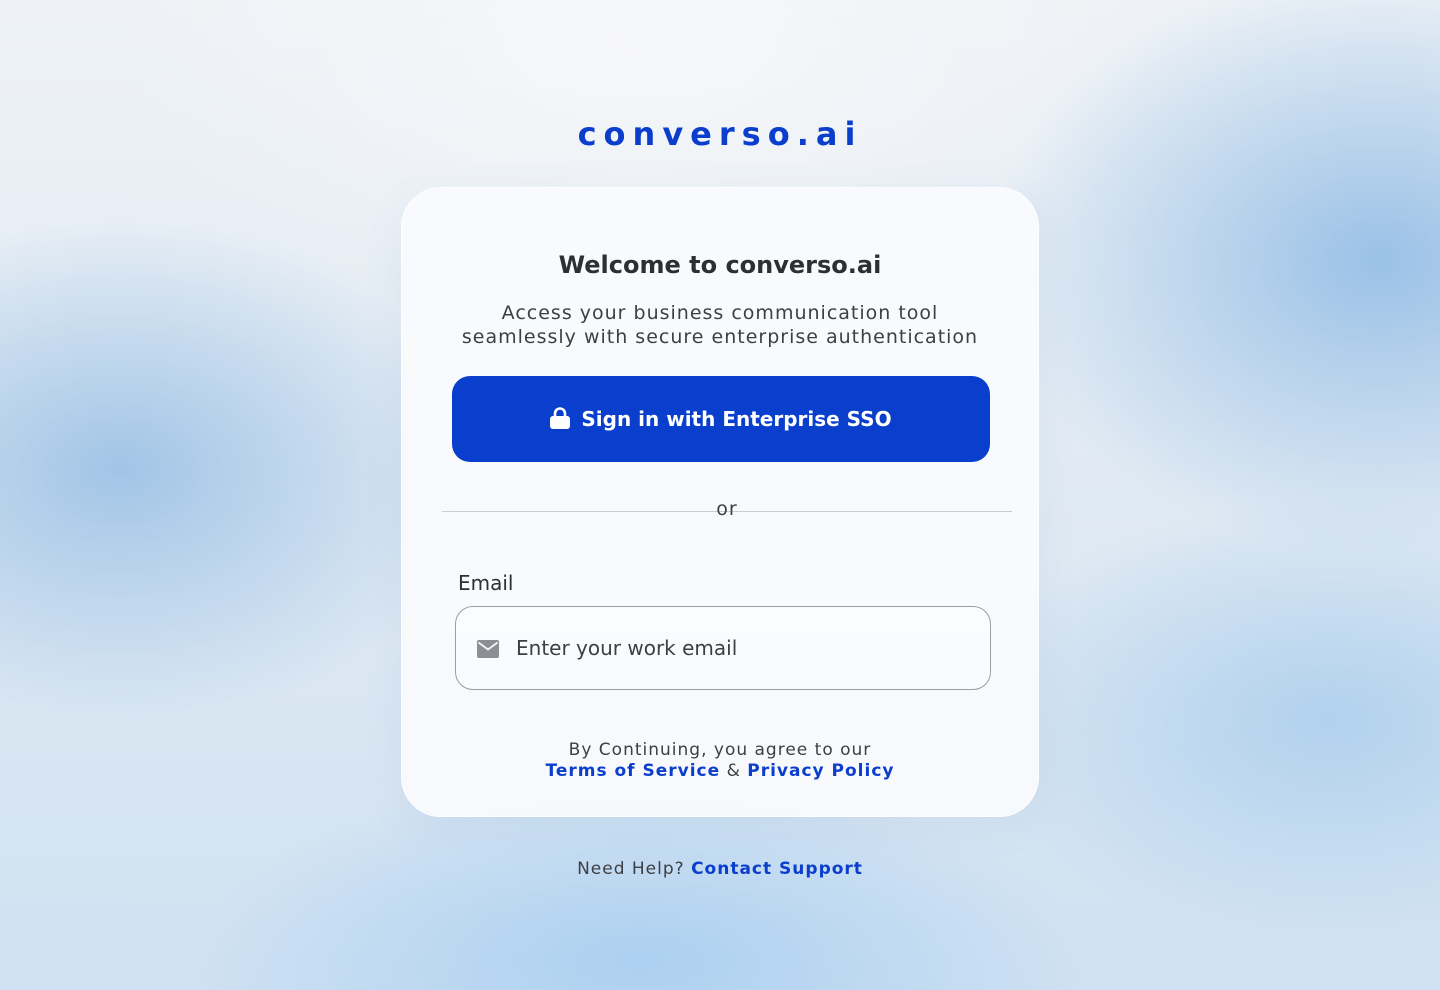  I want to click on terms-of-service-link: Terms of Service, so click(632, 771).